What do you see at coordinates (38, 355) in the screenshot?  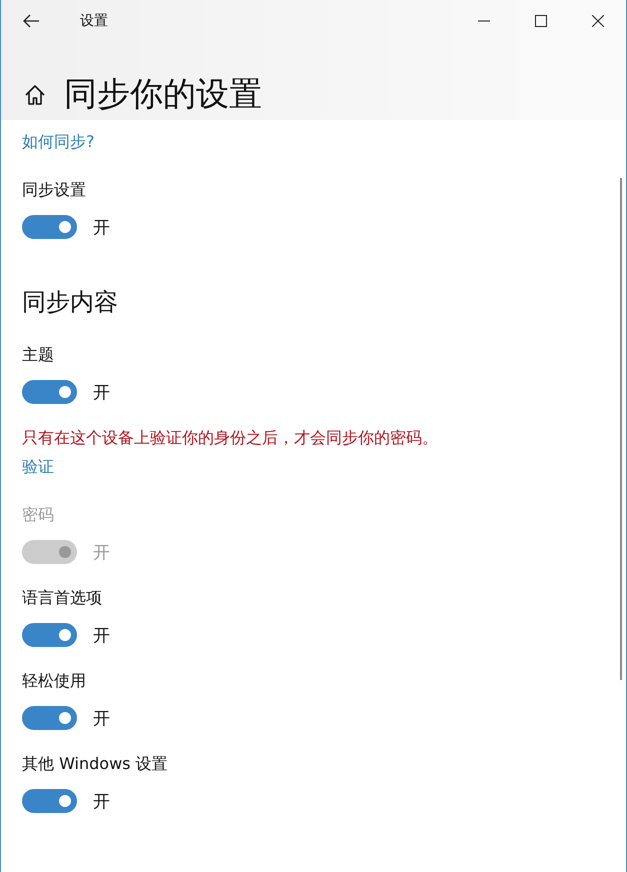 I see `setting-label: 主题` at bounding box center [38, 355].